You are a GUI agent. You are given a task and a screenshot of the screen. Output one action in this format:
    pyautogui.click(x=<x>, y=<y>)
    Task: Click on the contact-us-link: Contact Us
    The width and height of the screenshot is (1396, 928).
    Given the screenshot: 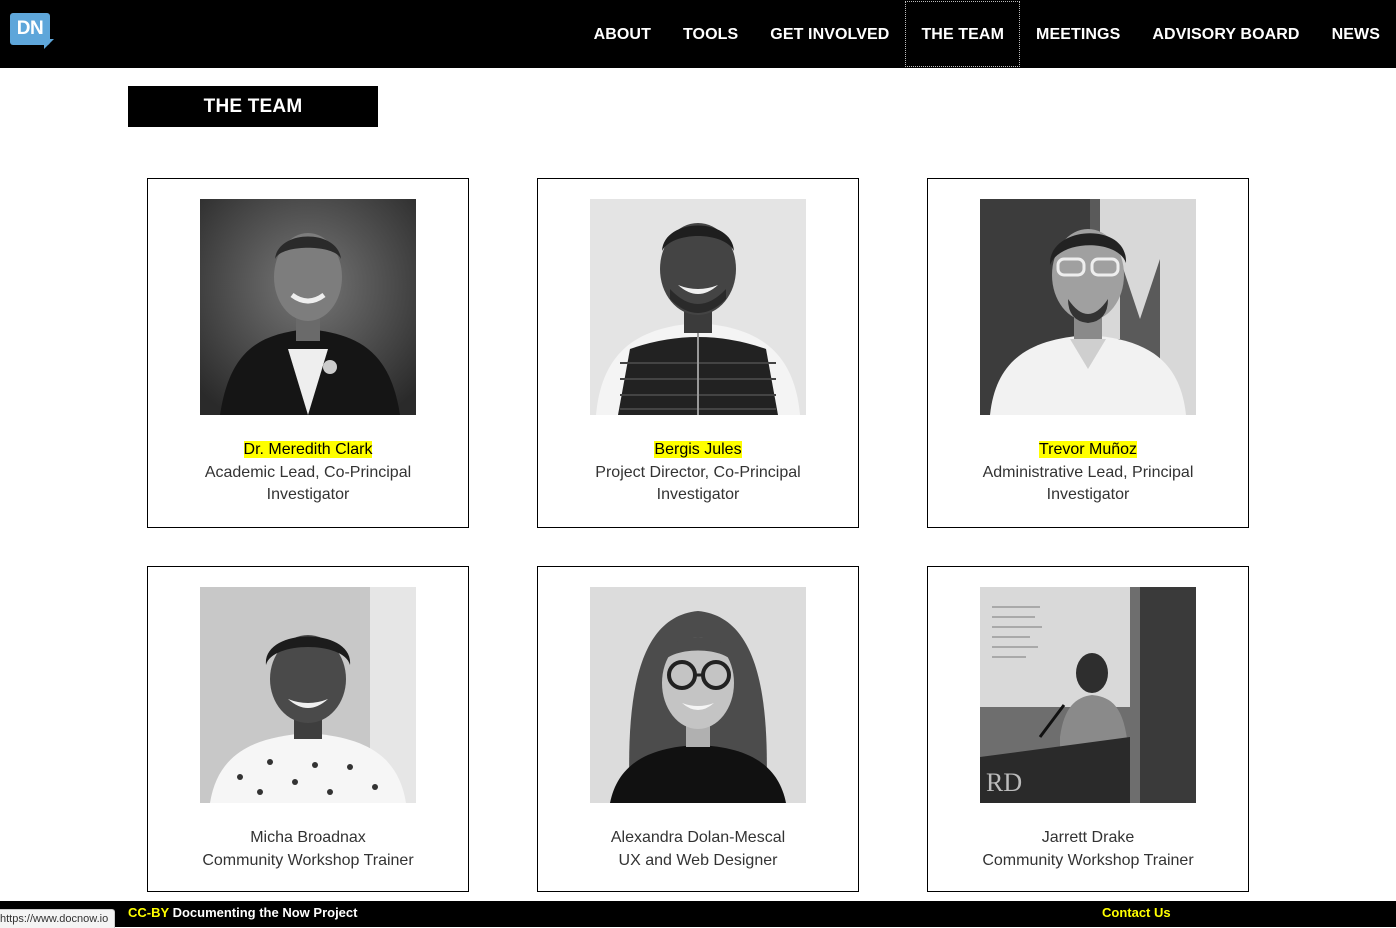 What is the action you would take?
    pyautogui.click(x=1136, y=914)
    